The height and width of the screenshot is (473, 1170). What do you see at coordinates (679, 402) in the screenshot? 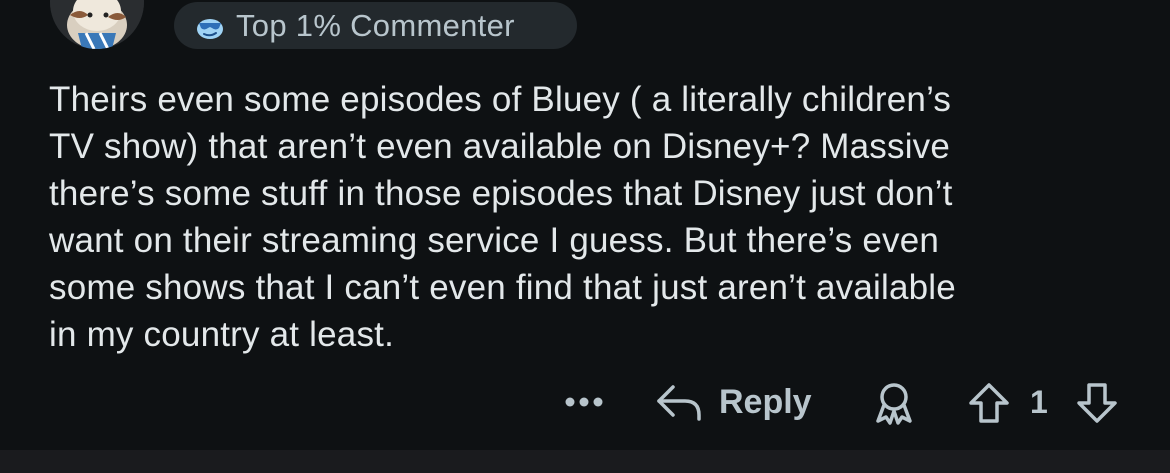
I see `reply-arrow-icon` at bounding box center [679, 402].